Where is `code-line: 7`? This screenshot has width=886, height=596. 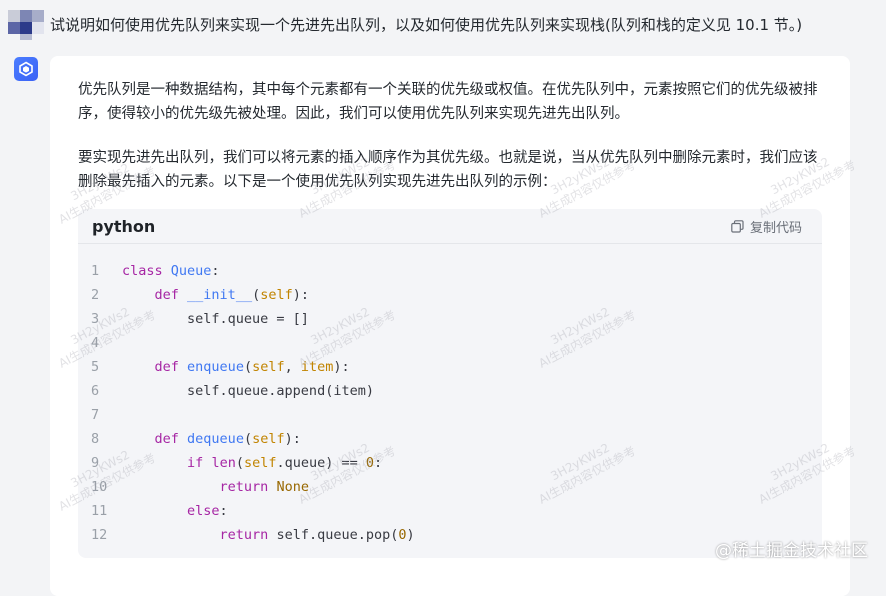
code-line: 7 is located at coordinates (450, 415).